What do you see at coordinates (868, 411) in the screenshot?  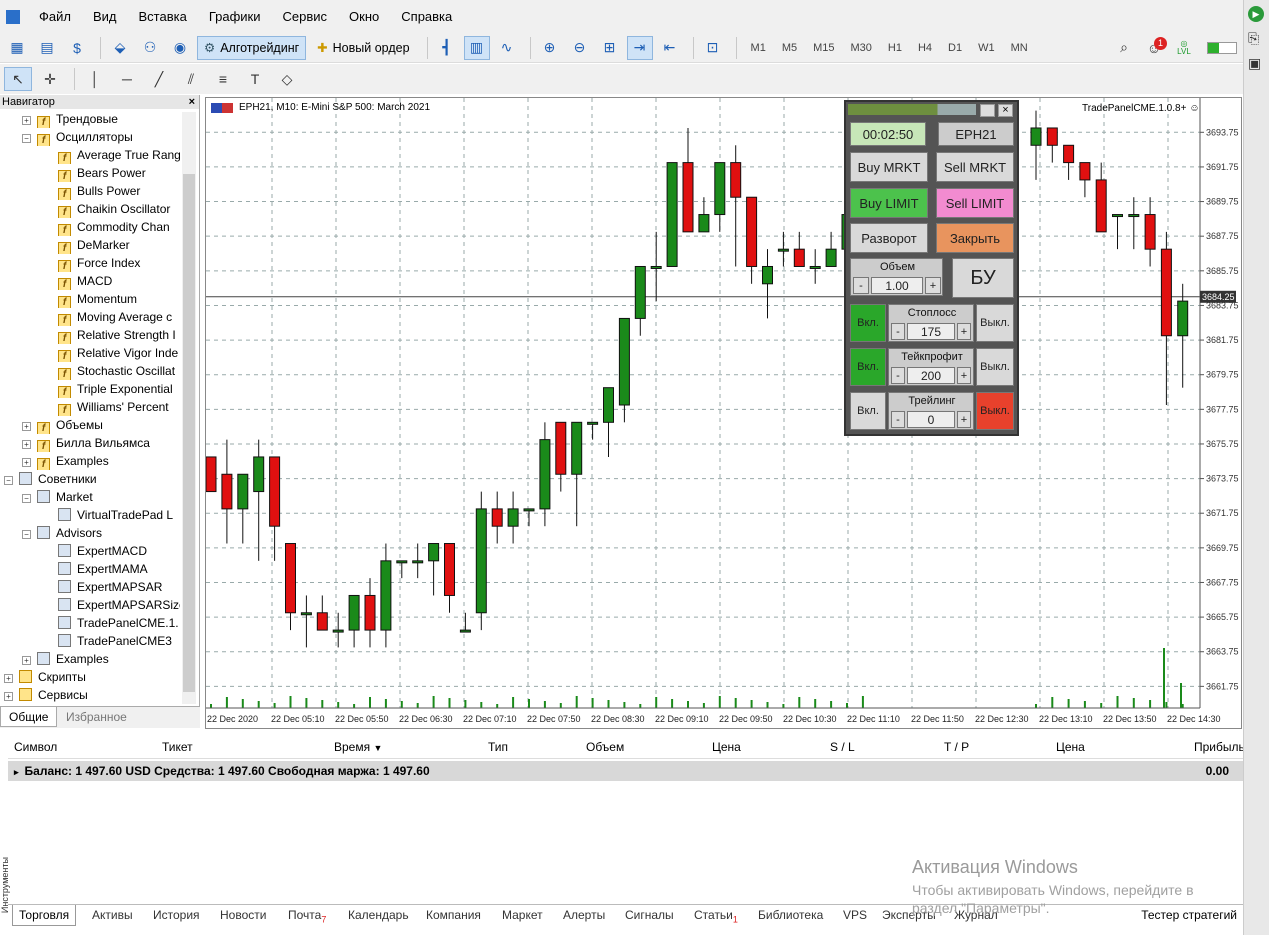 I see `trailing-on-button: Вкл.` at bounding box center [868, 411].